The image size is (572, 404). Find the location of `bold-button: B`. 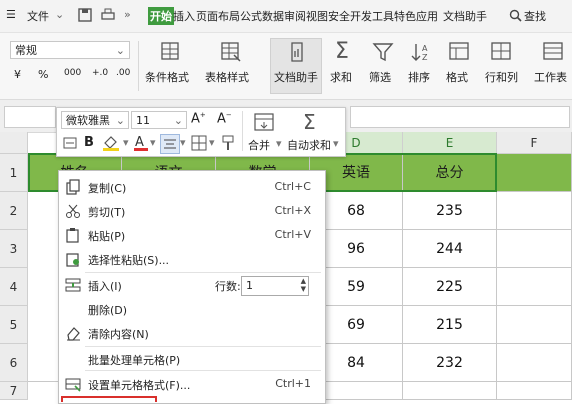

bold-button: B is located at coordinates (89, 142).